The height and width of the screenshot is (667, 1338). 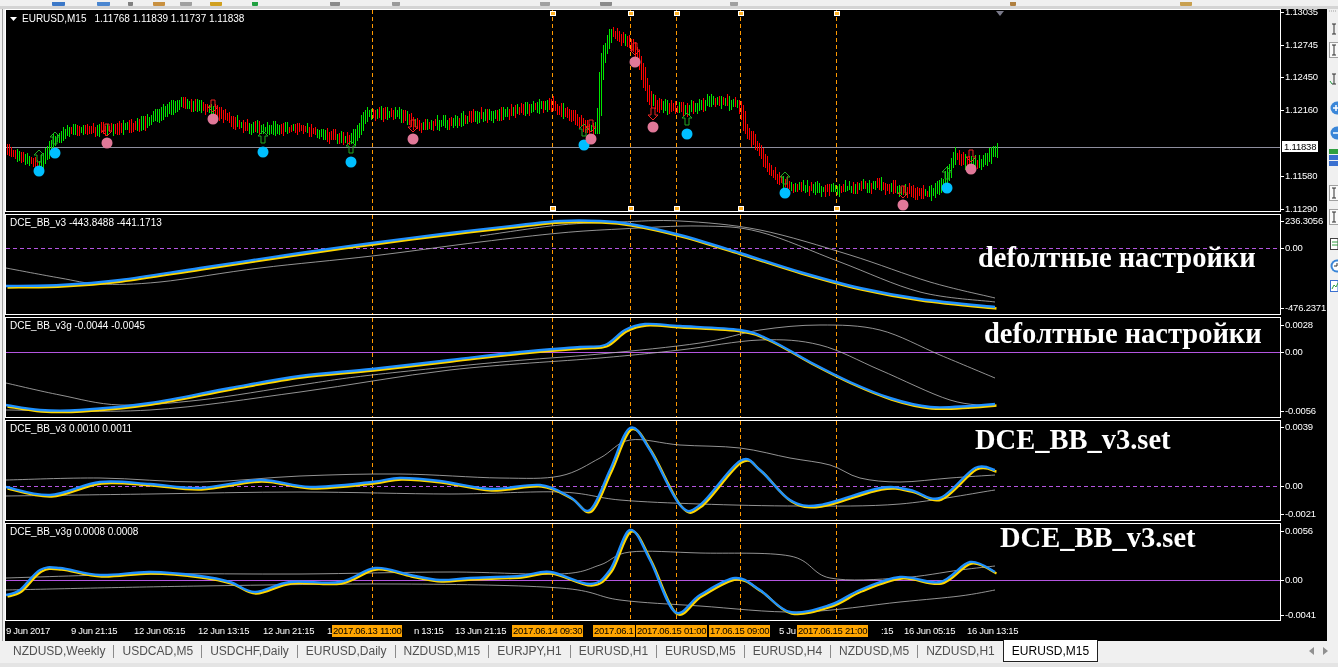 What do you see at coordinates (169, 19) in the screenshot?
I see `price-quote: 1.11768 1.11839 1.11737 1.11838` at bounding box center [169, 19].